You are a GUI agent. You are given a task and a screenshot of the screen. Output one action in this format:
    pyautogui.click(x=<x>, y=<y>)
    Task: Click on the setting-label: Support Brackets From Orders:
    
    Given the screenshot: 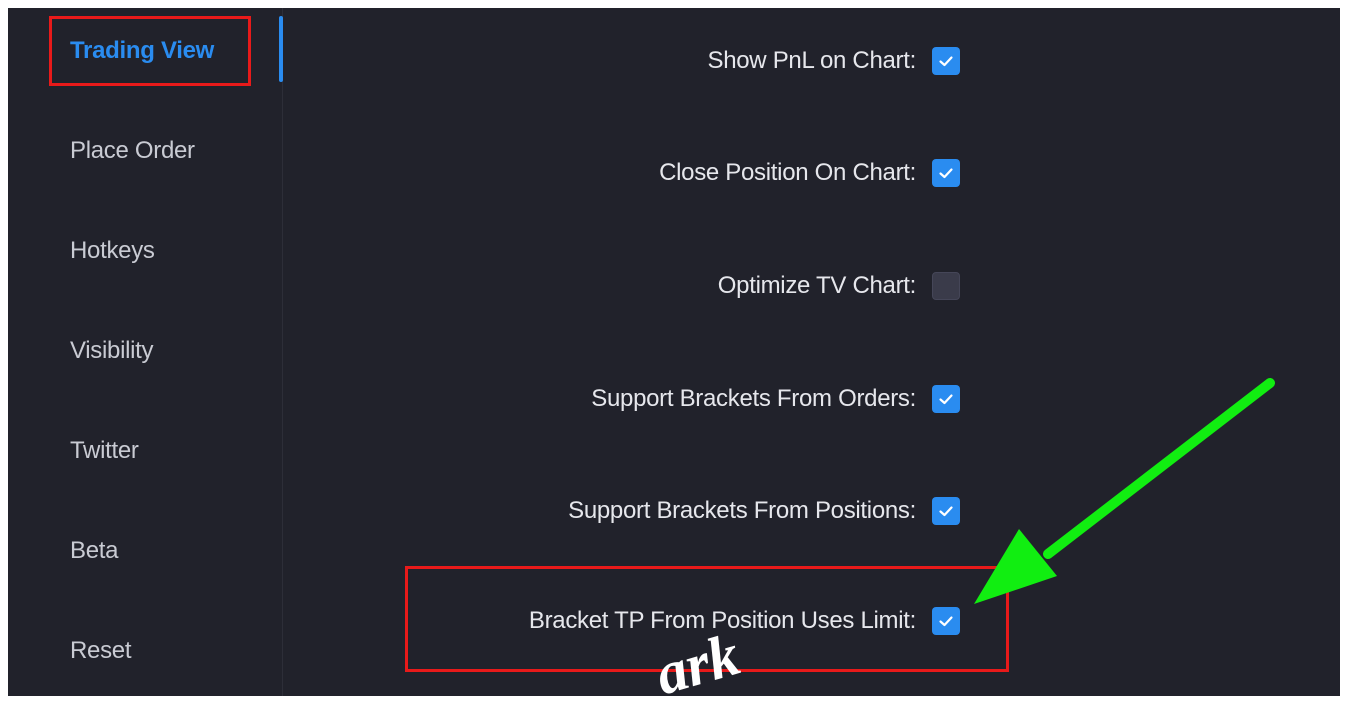 What is the action you would take?
    pyautogui.click(x=753, y=398)
    